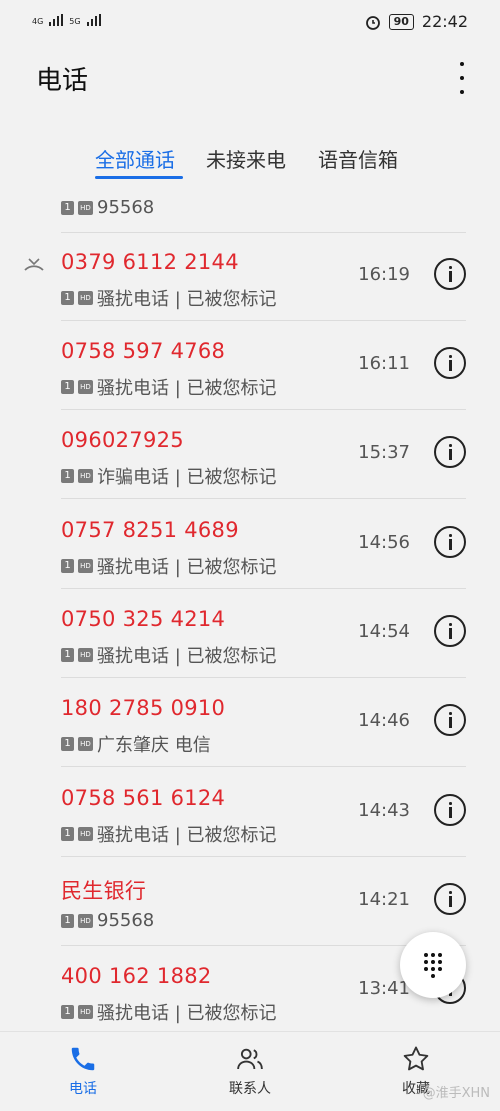 This screenshot has width=500, height=1111. What do you see at coordinates (456, 1093) in the screenshot?
I see `watermark: @淮手XHN` at bounding box center [456, 1093].